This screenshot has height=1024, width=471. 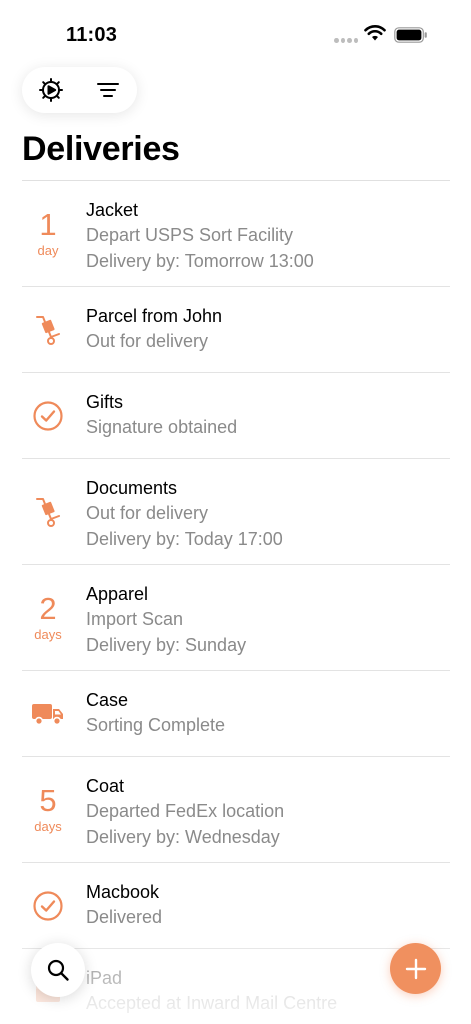 What do you see at coordinates (92, 35) in the screenshot?
I see `status-time: 11:03` at bounding box center [92, 35].